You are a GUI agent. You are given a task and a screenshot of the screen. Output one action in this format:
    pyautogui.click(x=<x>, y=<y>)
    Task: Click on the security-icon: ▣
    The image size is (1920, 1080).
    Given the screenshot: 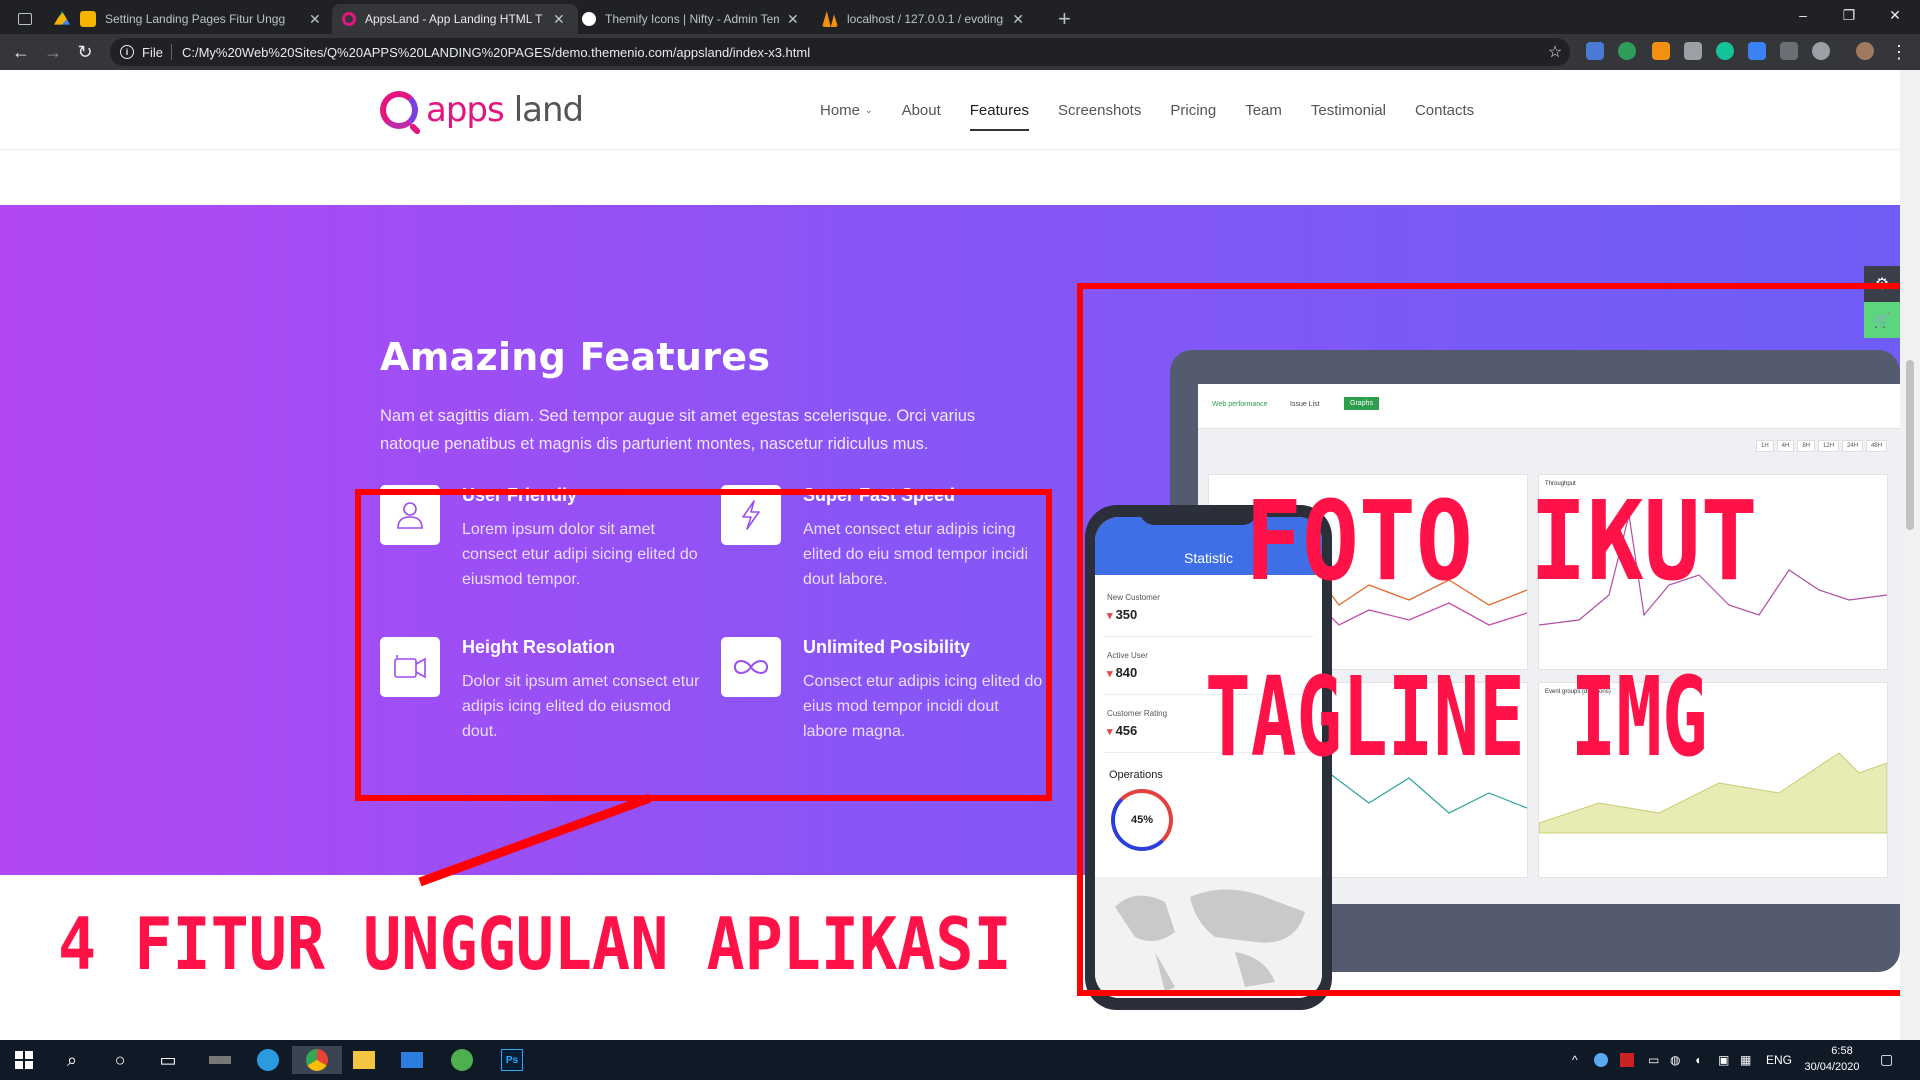 What is the action you would take?
    pyautogui.click(x=1723, y=1060)
    